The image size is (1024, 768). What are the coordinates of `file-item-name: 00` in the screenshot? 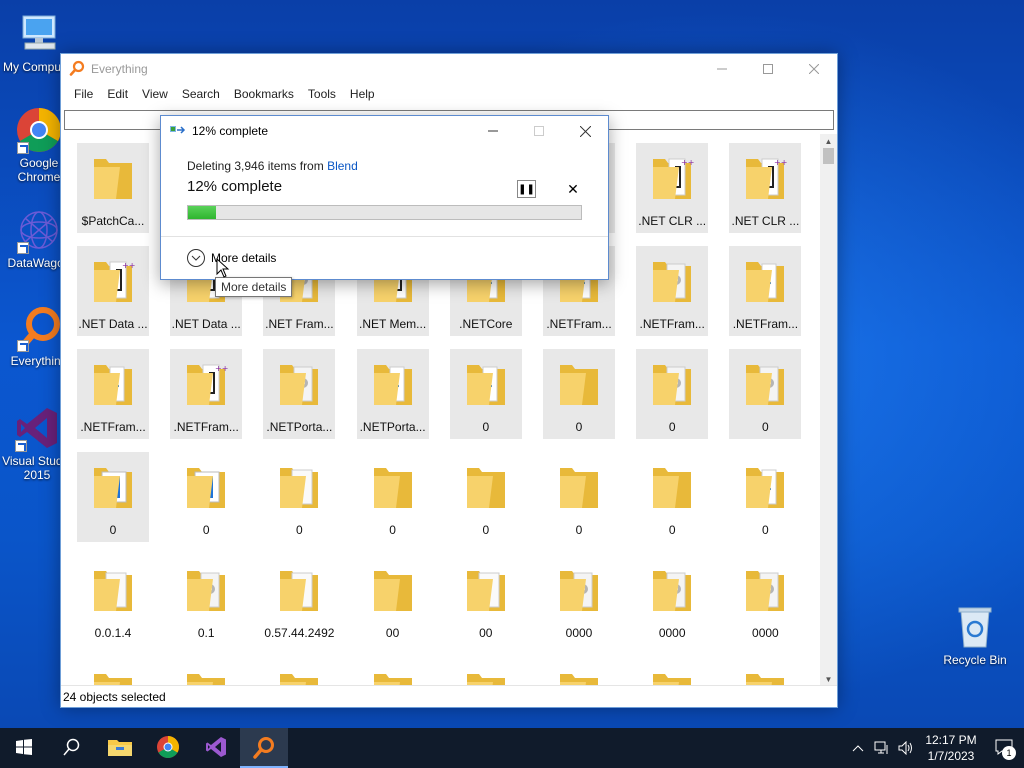 It's located at (486, 633).